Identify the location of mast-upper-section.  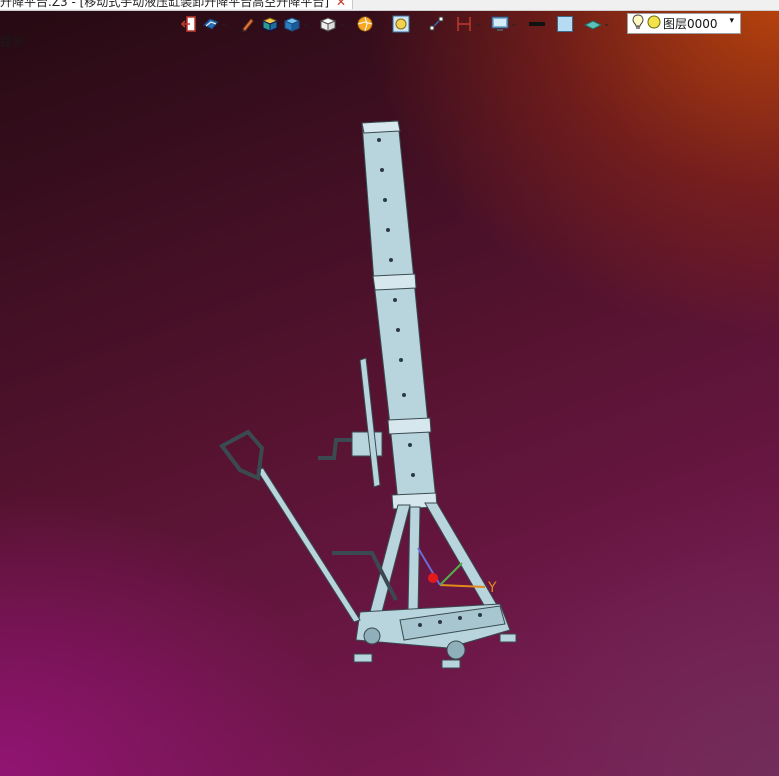
(388, 201).